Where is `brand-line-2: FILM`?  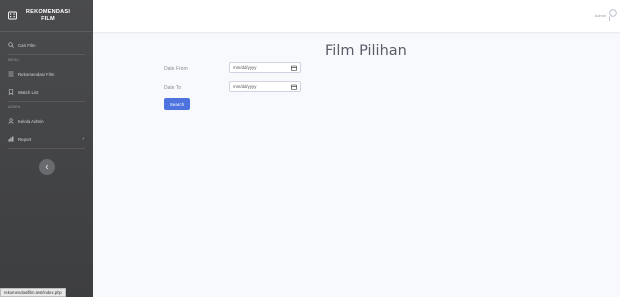 brand-line-2: FILM is located at coordinates (48, 18).